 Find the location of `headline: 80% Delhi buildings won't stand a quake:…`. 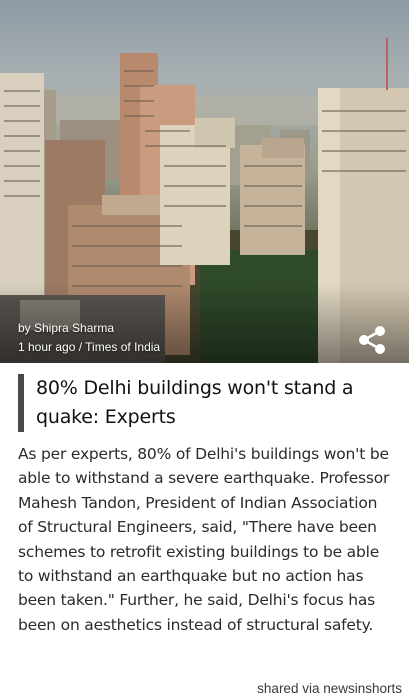

headline: 80% Delhi buildings won't stand a quake:… is located at coordinates (195, 402).